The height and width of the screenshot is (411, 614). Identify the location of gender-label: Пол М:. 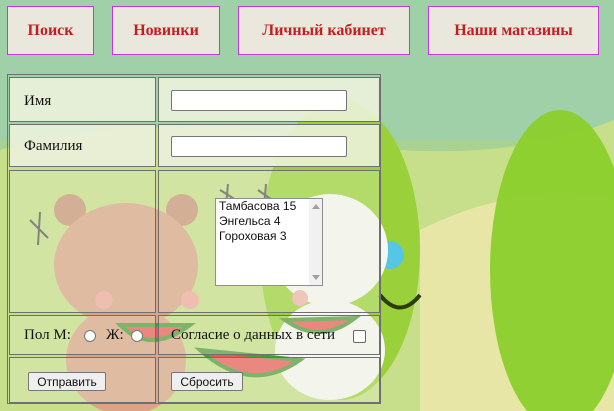
(47, 335).